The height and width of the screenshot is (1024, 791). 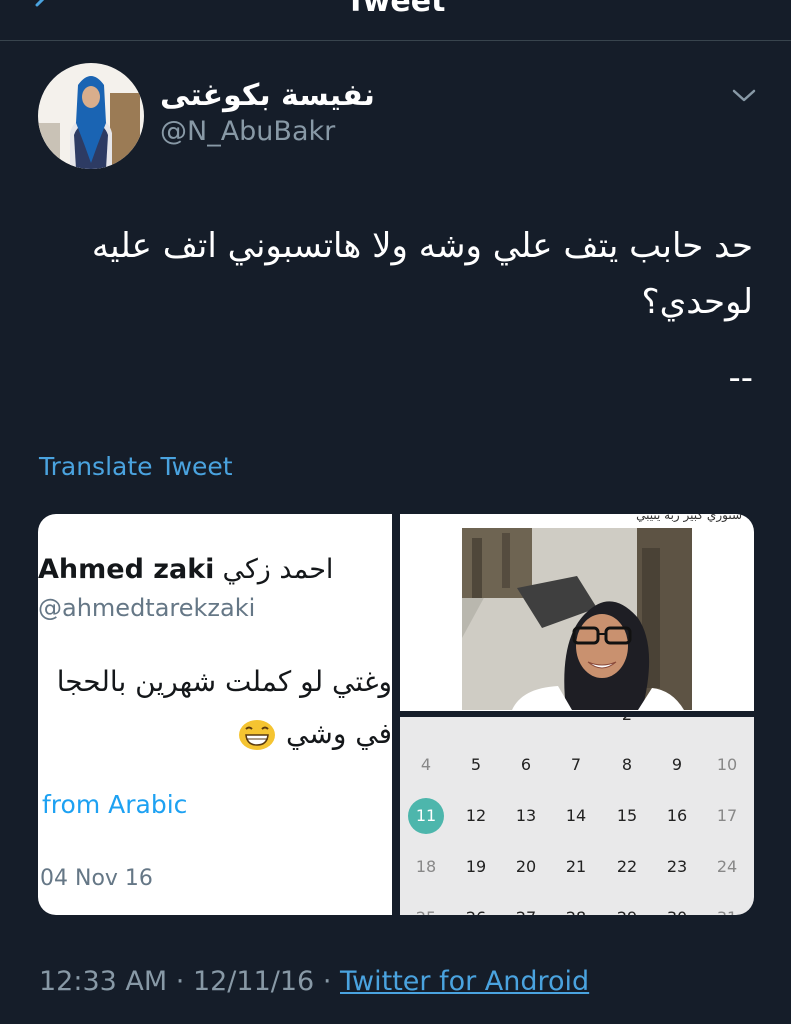 What do you see at coordinates (476, 764) in the screenshot?
I see `calendar-day: 5` at bounding box center [476, 764].